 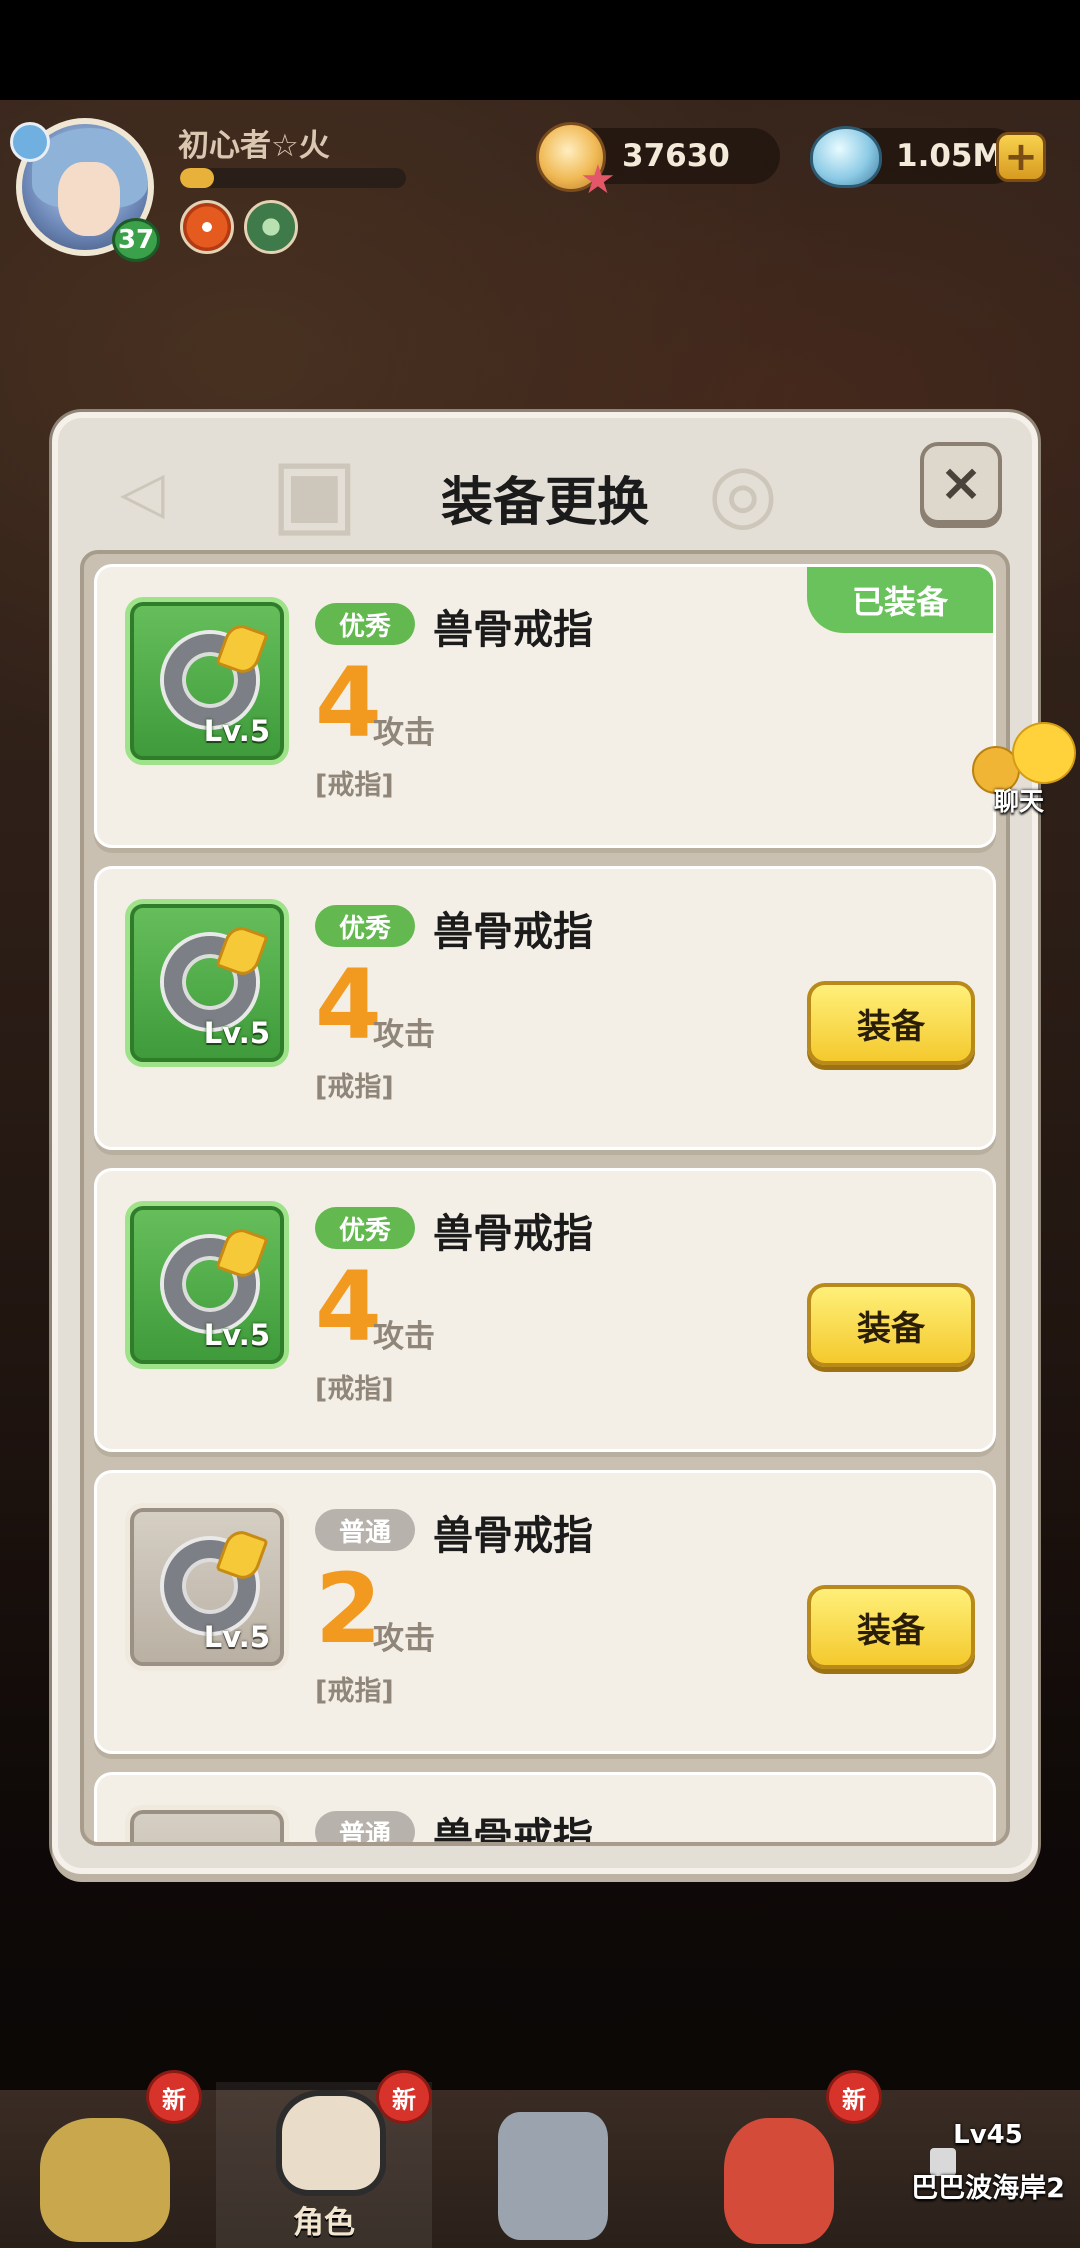 I want to click on xp-fill, so click(x=197, y=178).